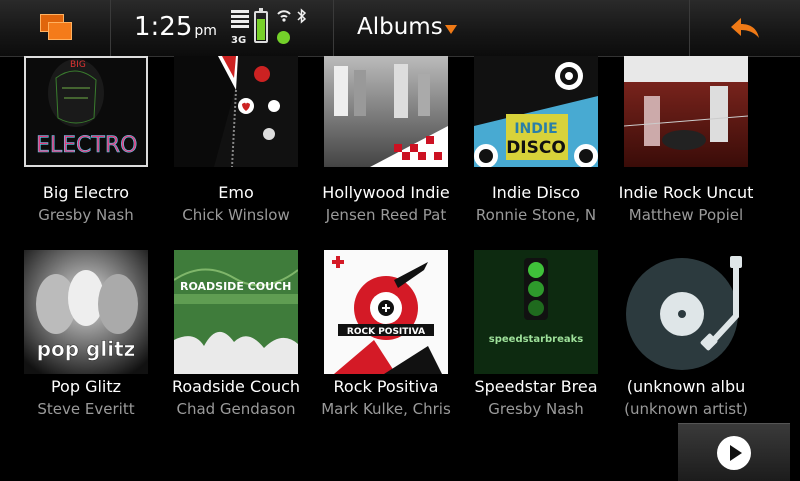 Image resolution: width=800 pixels, height=481 pixels. I want to click on status-bar: 1:25 pm 3G Albums, so click(400, 28).